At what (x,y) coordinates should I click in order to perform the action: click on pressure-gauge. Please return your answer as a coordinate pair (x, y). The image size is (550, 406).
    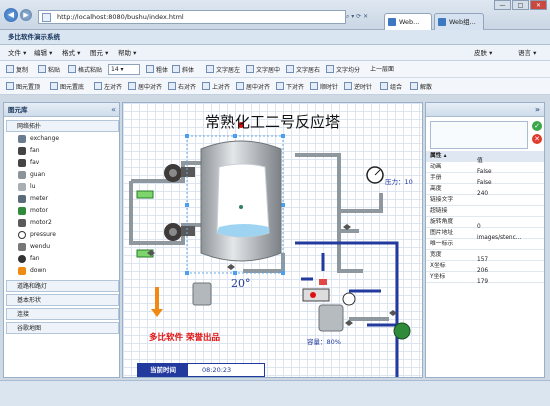
    Looking at the image, I should click on (375, 175).